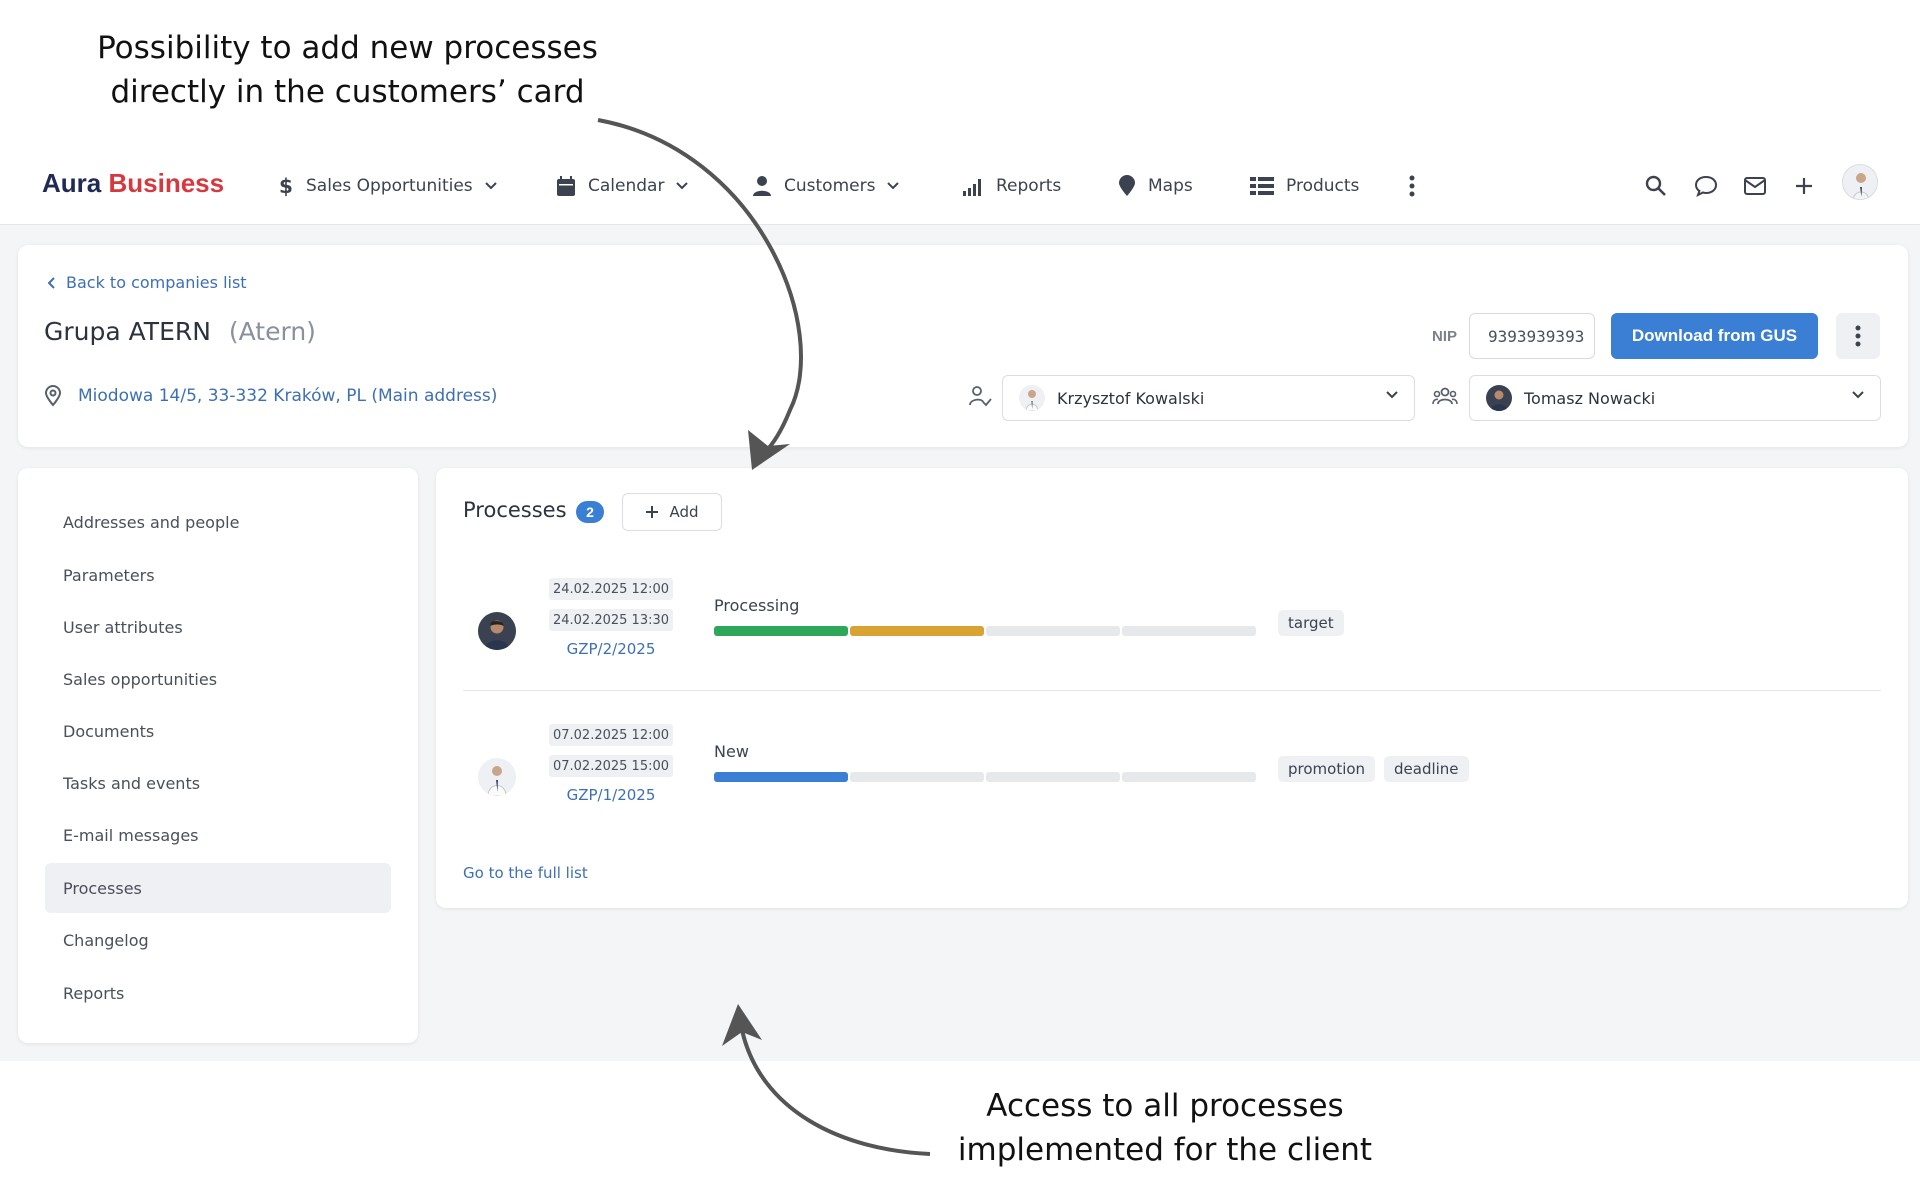  I want to click on user-avatar, so click(1860, 182).